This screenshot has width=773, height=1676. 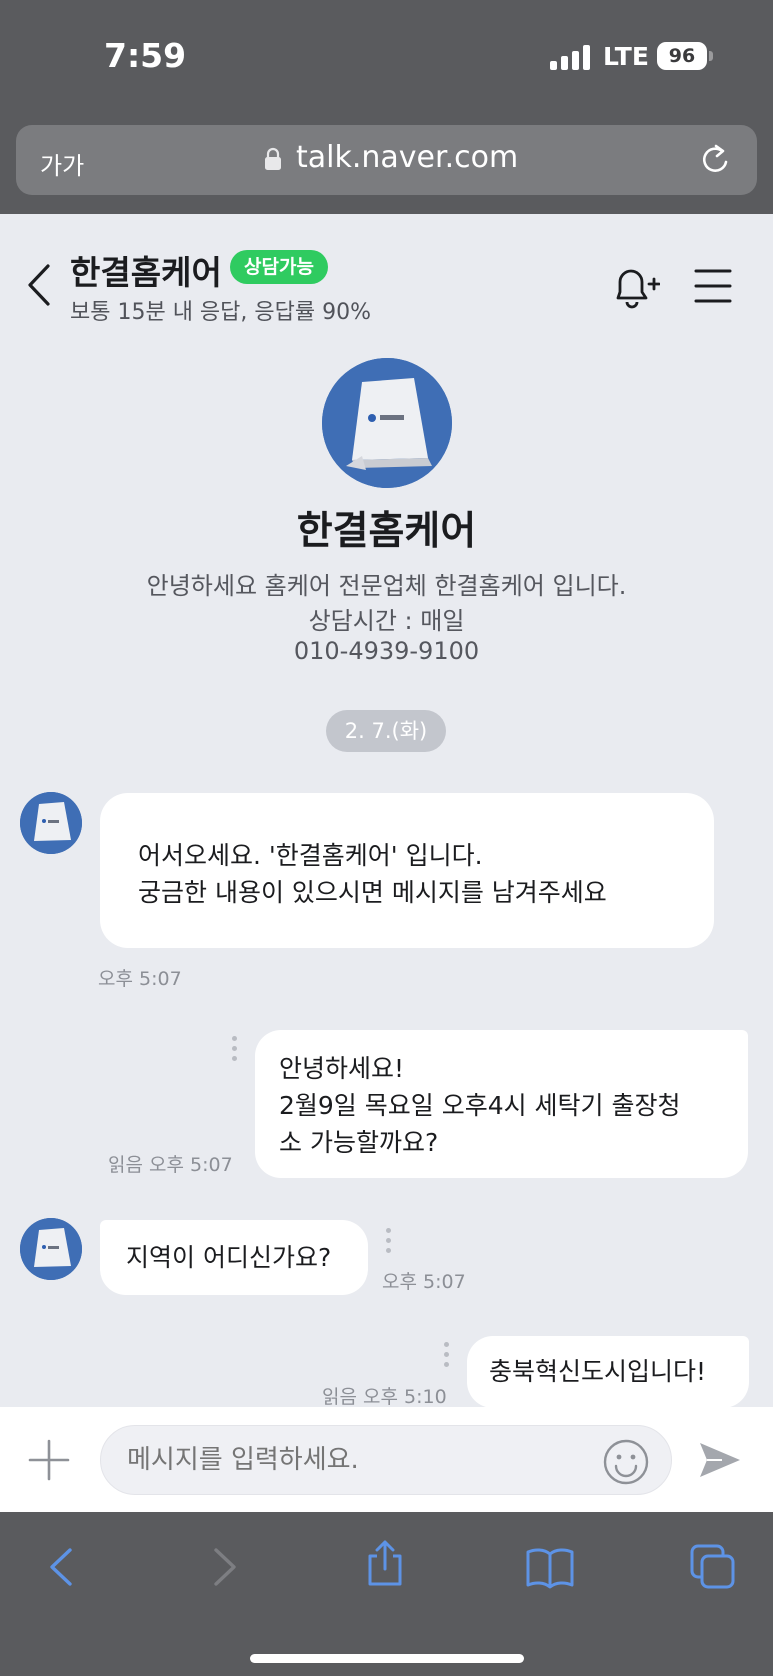 What do you see at coordinates (372, 892) in the screenshot?
I see `message-text: 궁금한 내용이 있으시면 메시지를 남겨주세요` at bounding box center [372, 892].